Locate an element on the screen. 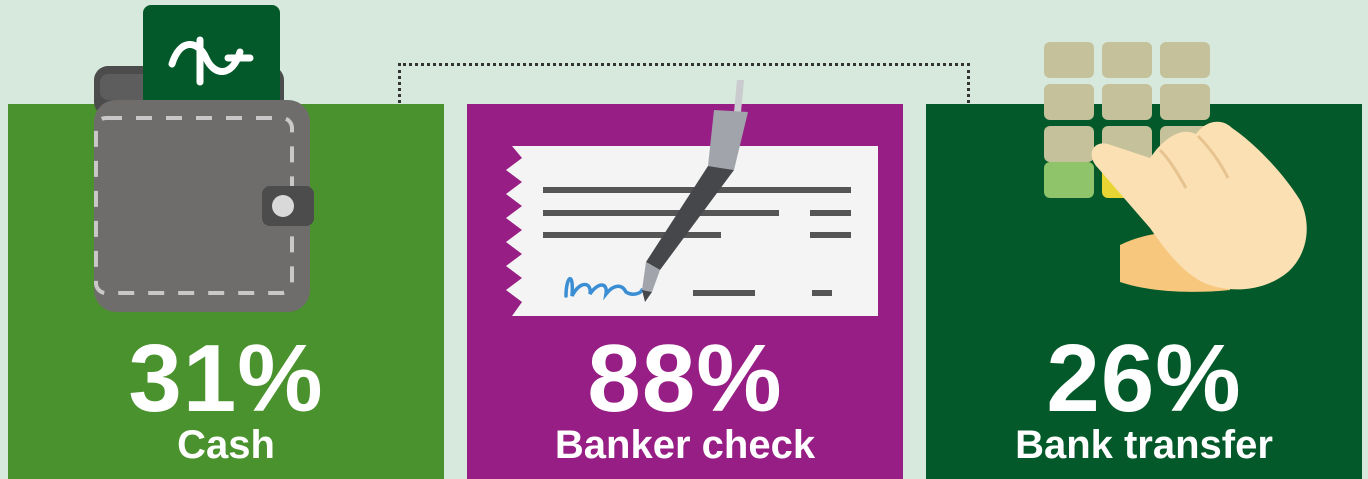 The width and height of the screenshot is (1368, 479). keypad-hand-icon is located at coordinates (1175, 167).